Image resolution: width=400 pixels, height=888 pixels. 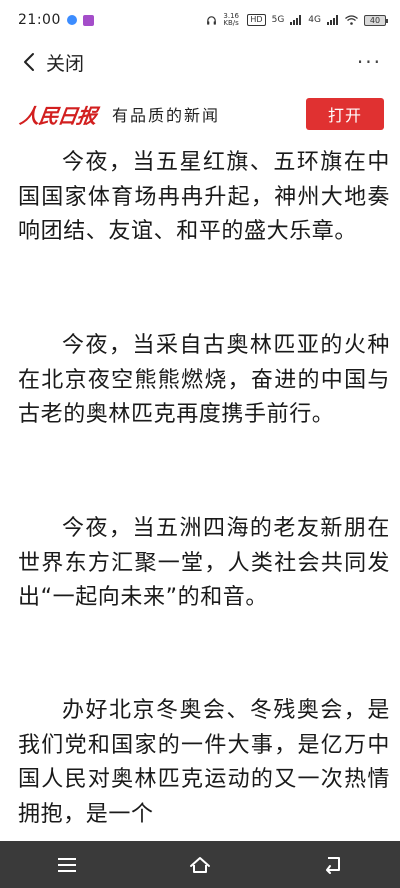 I want to click on app-notification-icon, so click(x=88, y=20).